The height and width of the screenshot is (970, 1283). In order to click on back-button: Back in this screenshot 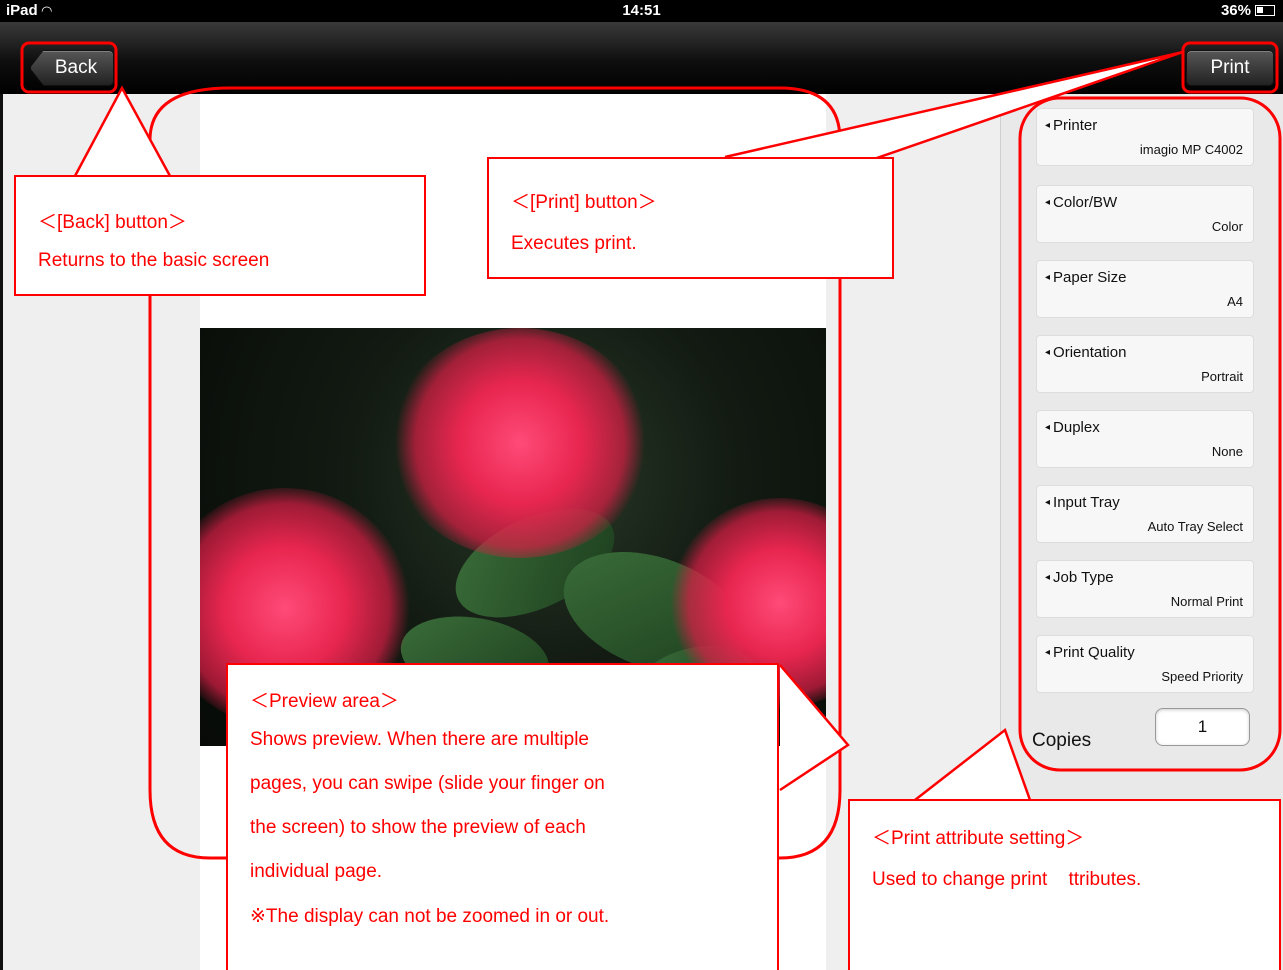, I will do `click(72, 68)`.